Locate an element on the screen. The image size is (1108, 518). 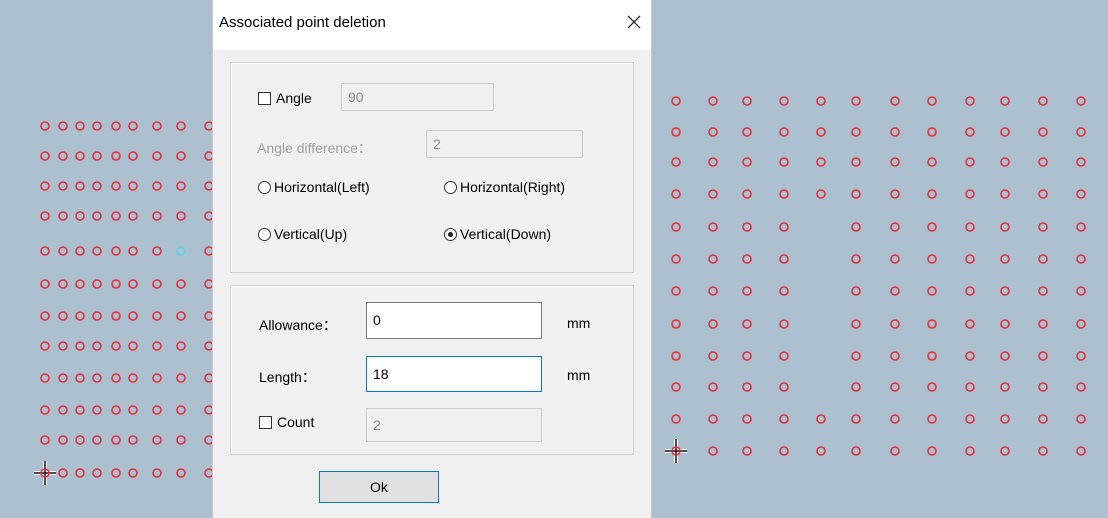
dialog-titlebar: Associated point deletion is located at coordinates (432, 25).